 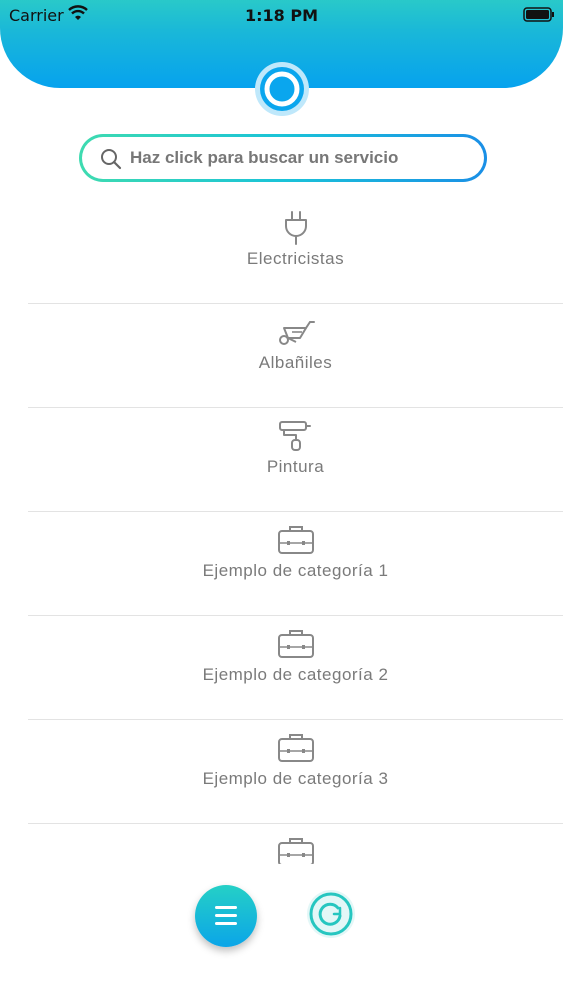 I want to click on category-label: Ejemplo de categoría 2, so click(x=295, y=674).